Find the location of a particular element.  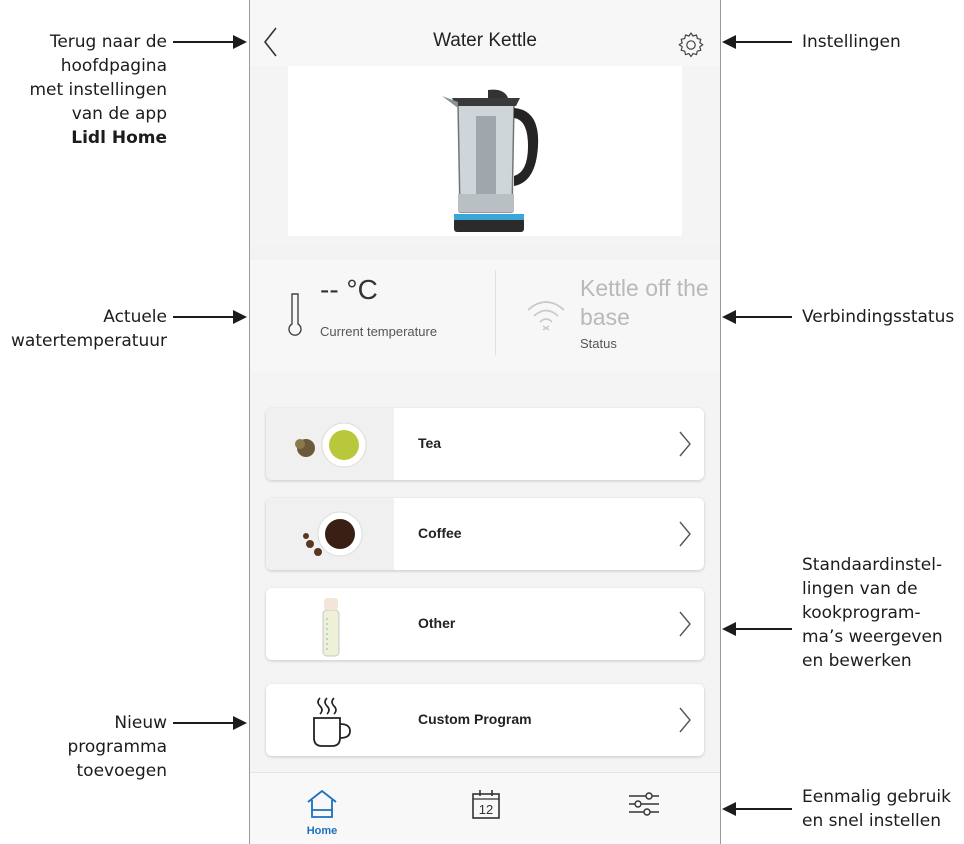

baby-bottle-image is located at coordinates (331, 627).